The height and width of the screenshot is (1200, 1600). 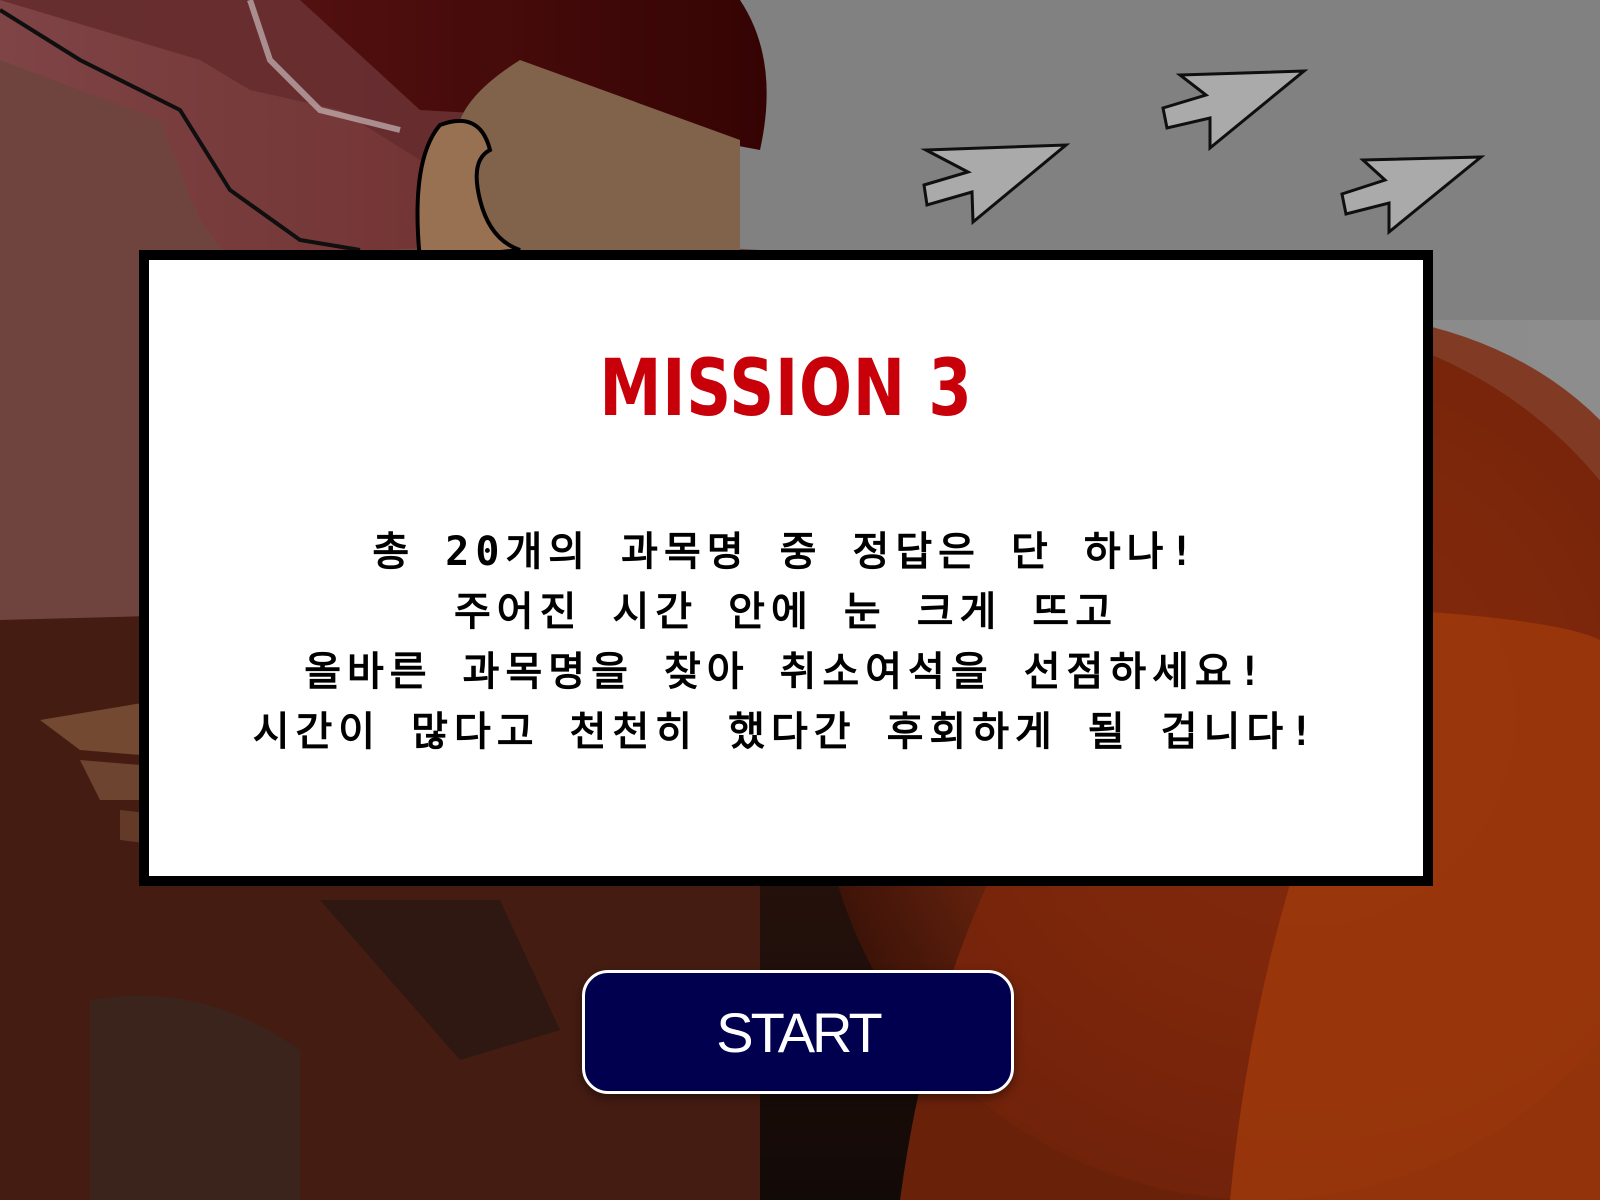 What do you see at coordinates (798, 1032) in the screenshot?
I see `start-button: START` at bounding box center [798, 1032].